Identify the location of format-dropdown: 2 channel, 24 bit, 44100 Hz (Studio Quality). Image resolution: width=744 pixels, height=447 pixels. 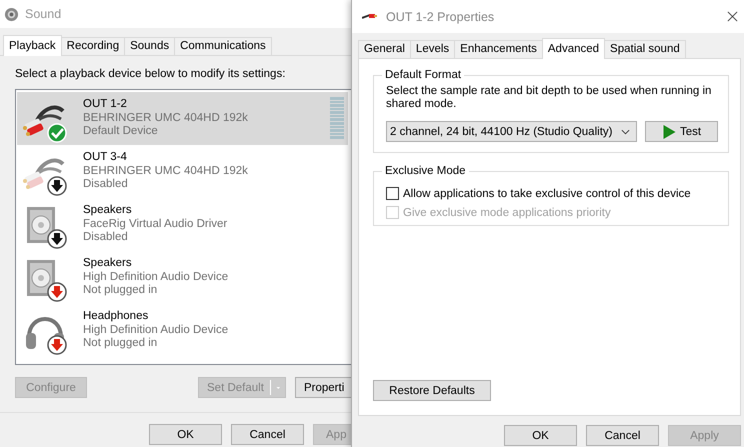
(511, 131).